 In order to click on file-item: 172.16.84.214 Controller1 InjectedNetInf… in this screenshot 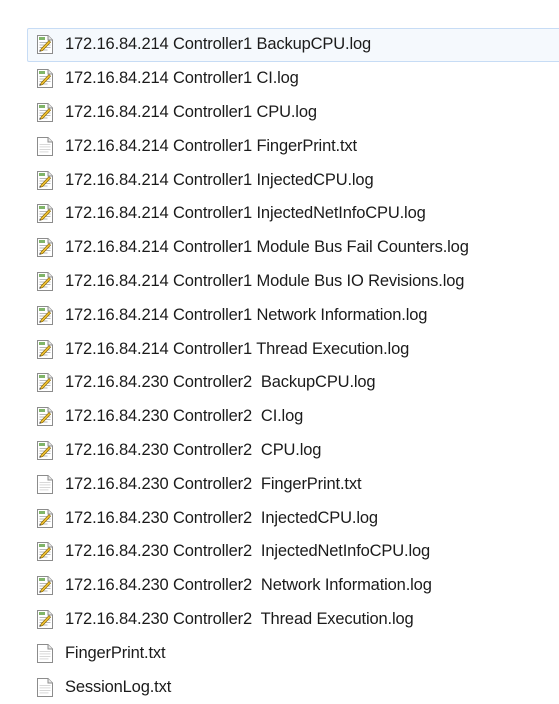, I will do `click(293, 214)`.